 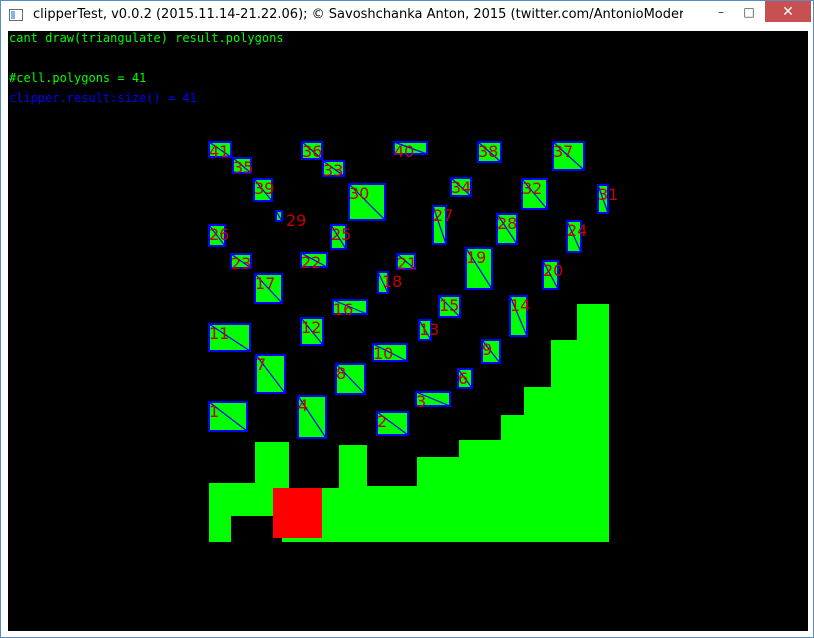 I want to click on cell-label-31: 31, so click(x=608, y=194).